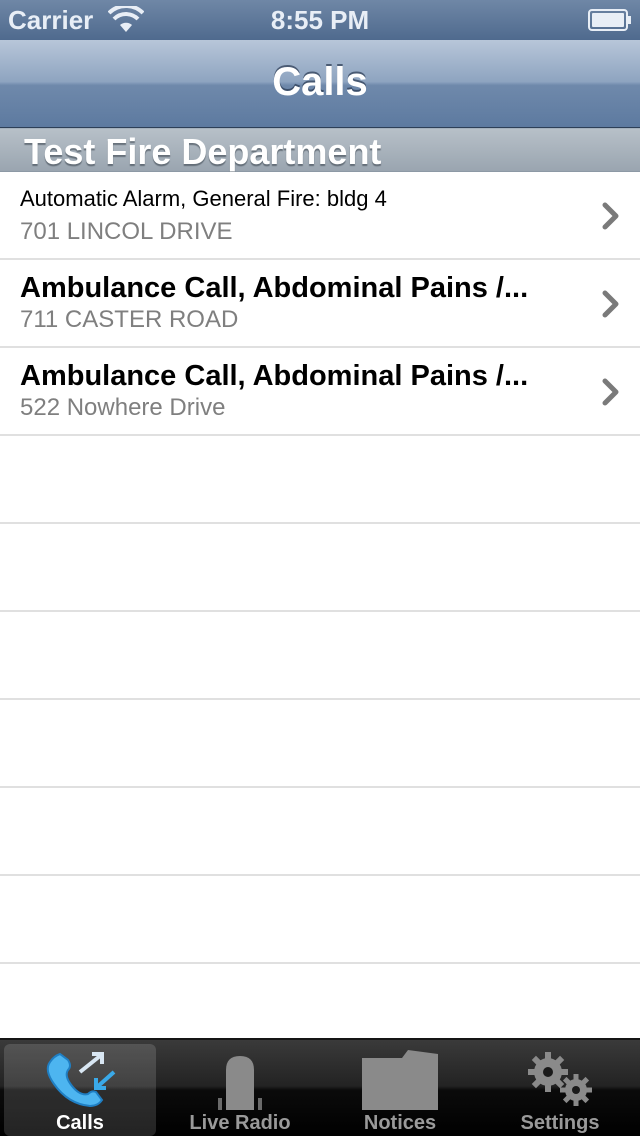 The height and width of the screenshot is (1136, 640). What do you see at coordinates (123, 407) in the screenshot?
I see `call-address: 522 Nowhere Drive` at bounding box center [123, 407].